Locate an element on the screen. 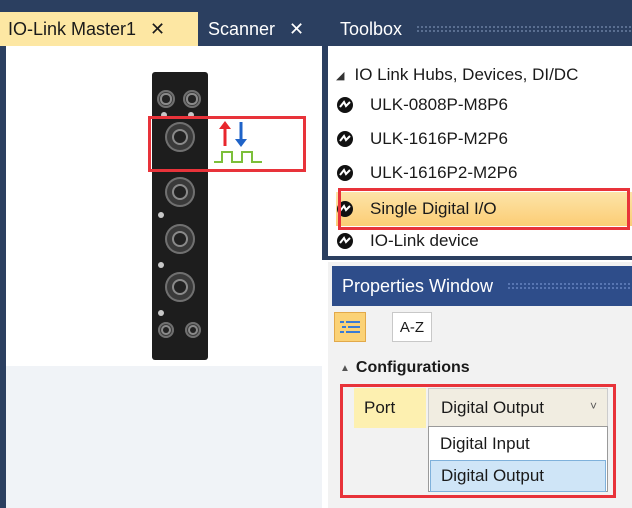  design-canvas-lower is located at coordinates (164, 437).